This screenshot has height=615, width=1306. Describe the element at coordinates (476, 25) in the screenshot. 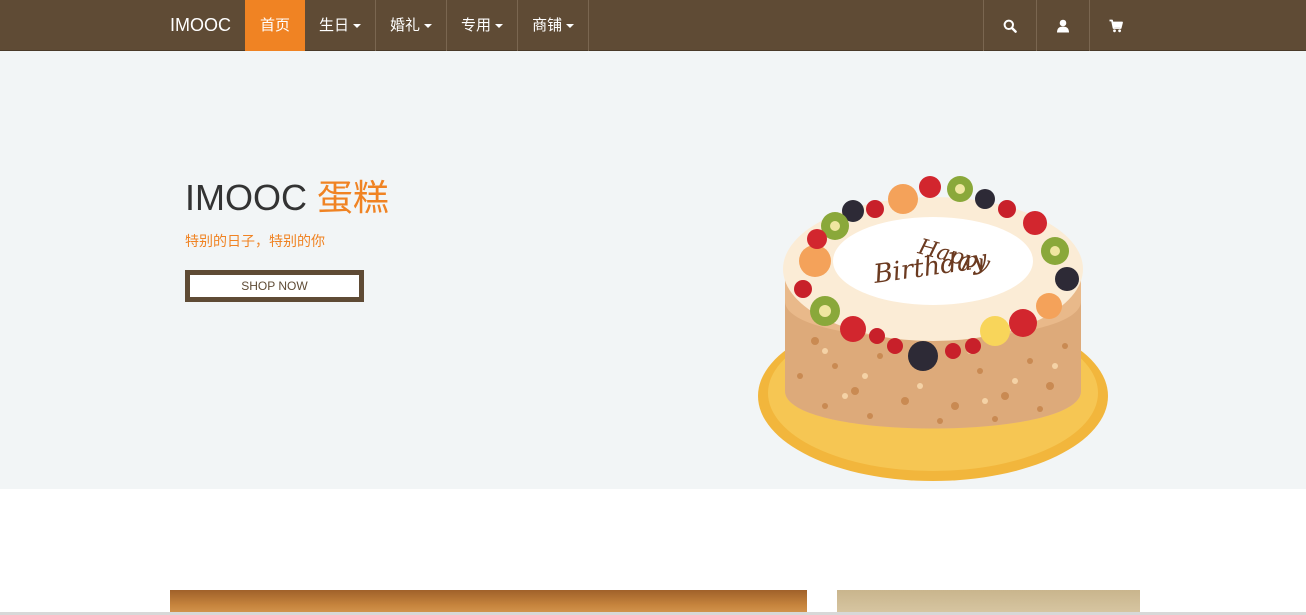

I see `nav-item-label: 专用` at that location.